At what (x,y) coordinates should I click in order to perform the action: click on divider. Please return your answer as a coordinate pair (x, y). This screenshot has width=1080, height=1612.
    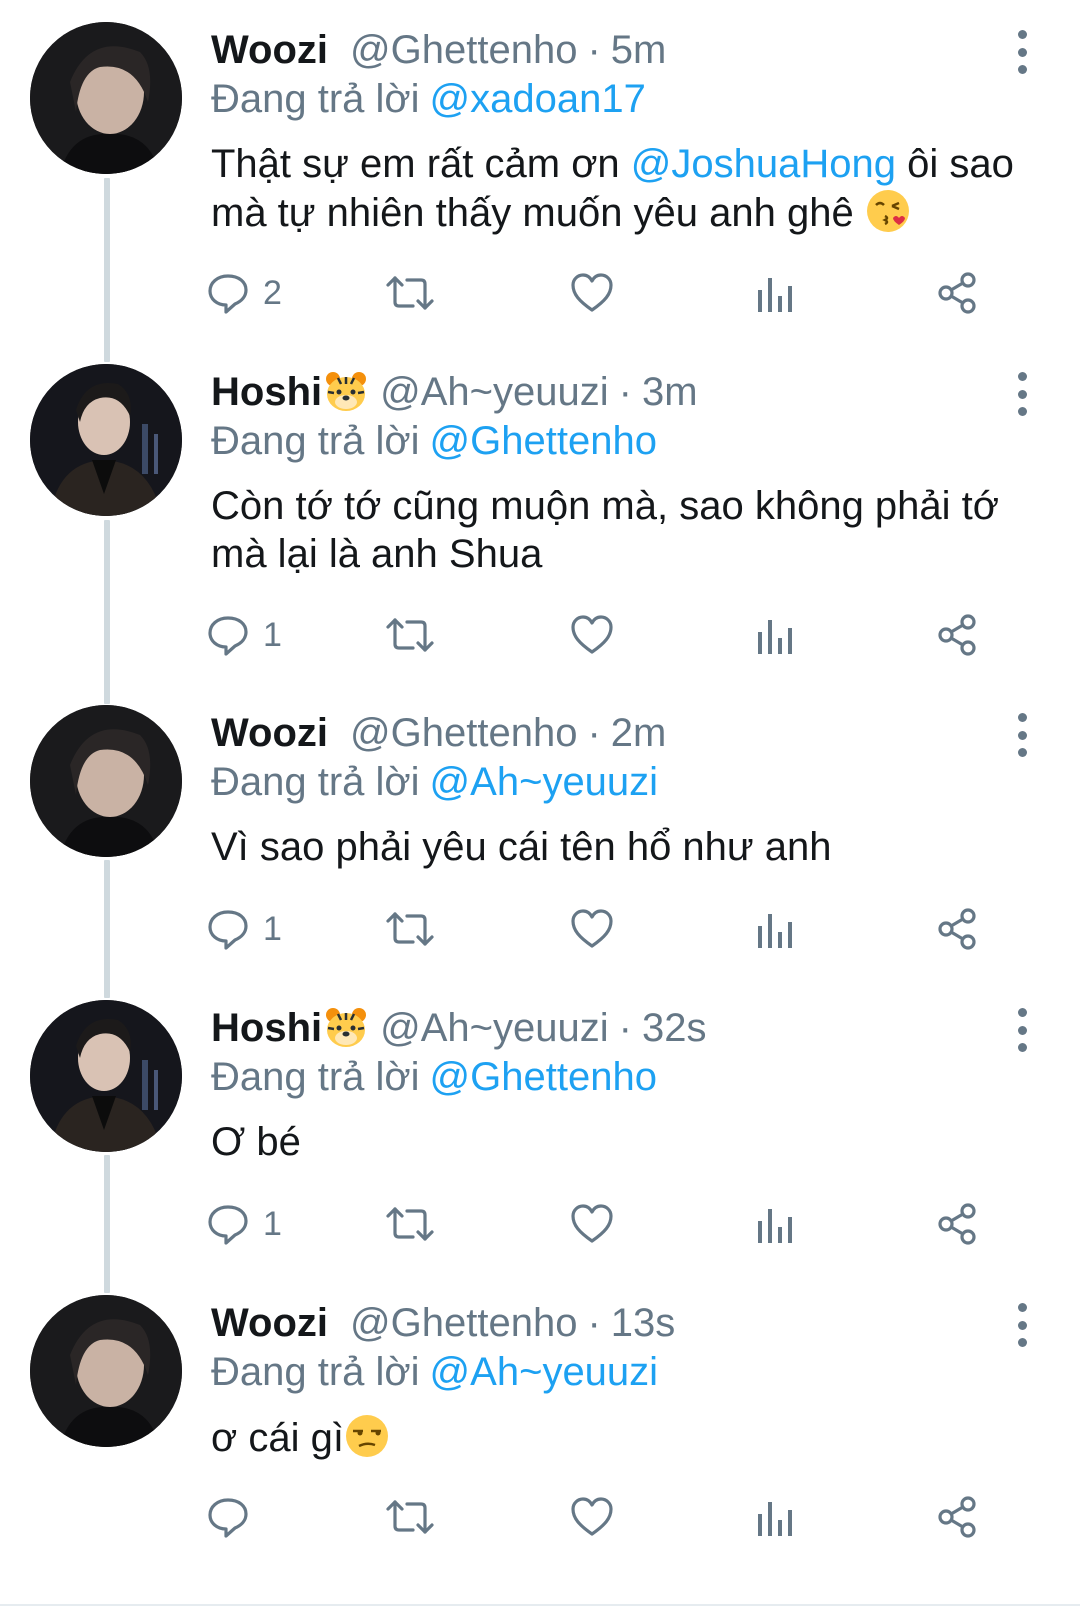
    Looking at the image, I should click on (540, 1605).